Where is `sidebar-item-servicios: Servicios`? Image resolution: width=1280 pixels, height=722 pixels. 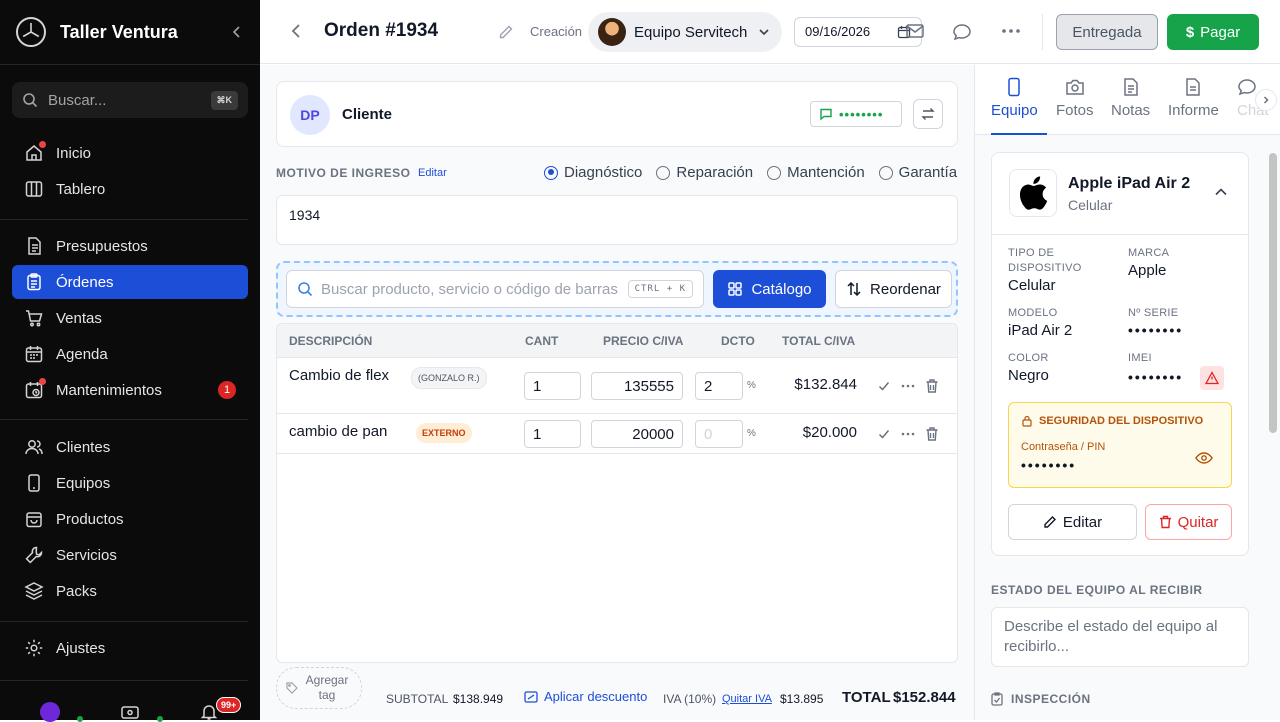
sidebar-item-servicios: Servicios is located at coordinates (130, 555).